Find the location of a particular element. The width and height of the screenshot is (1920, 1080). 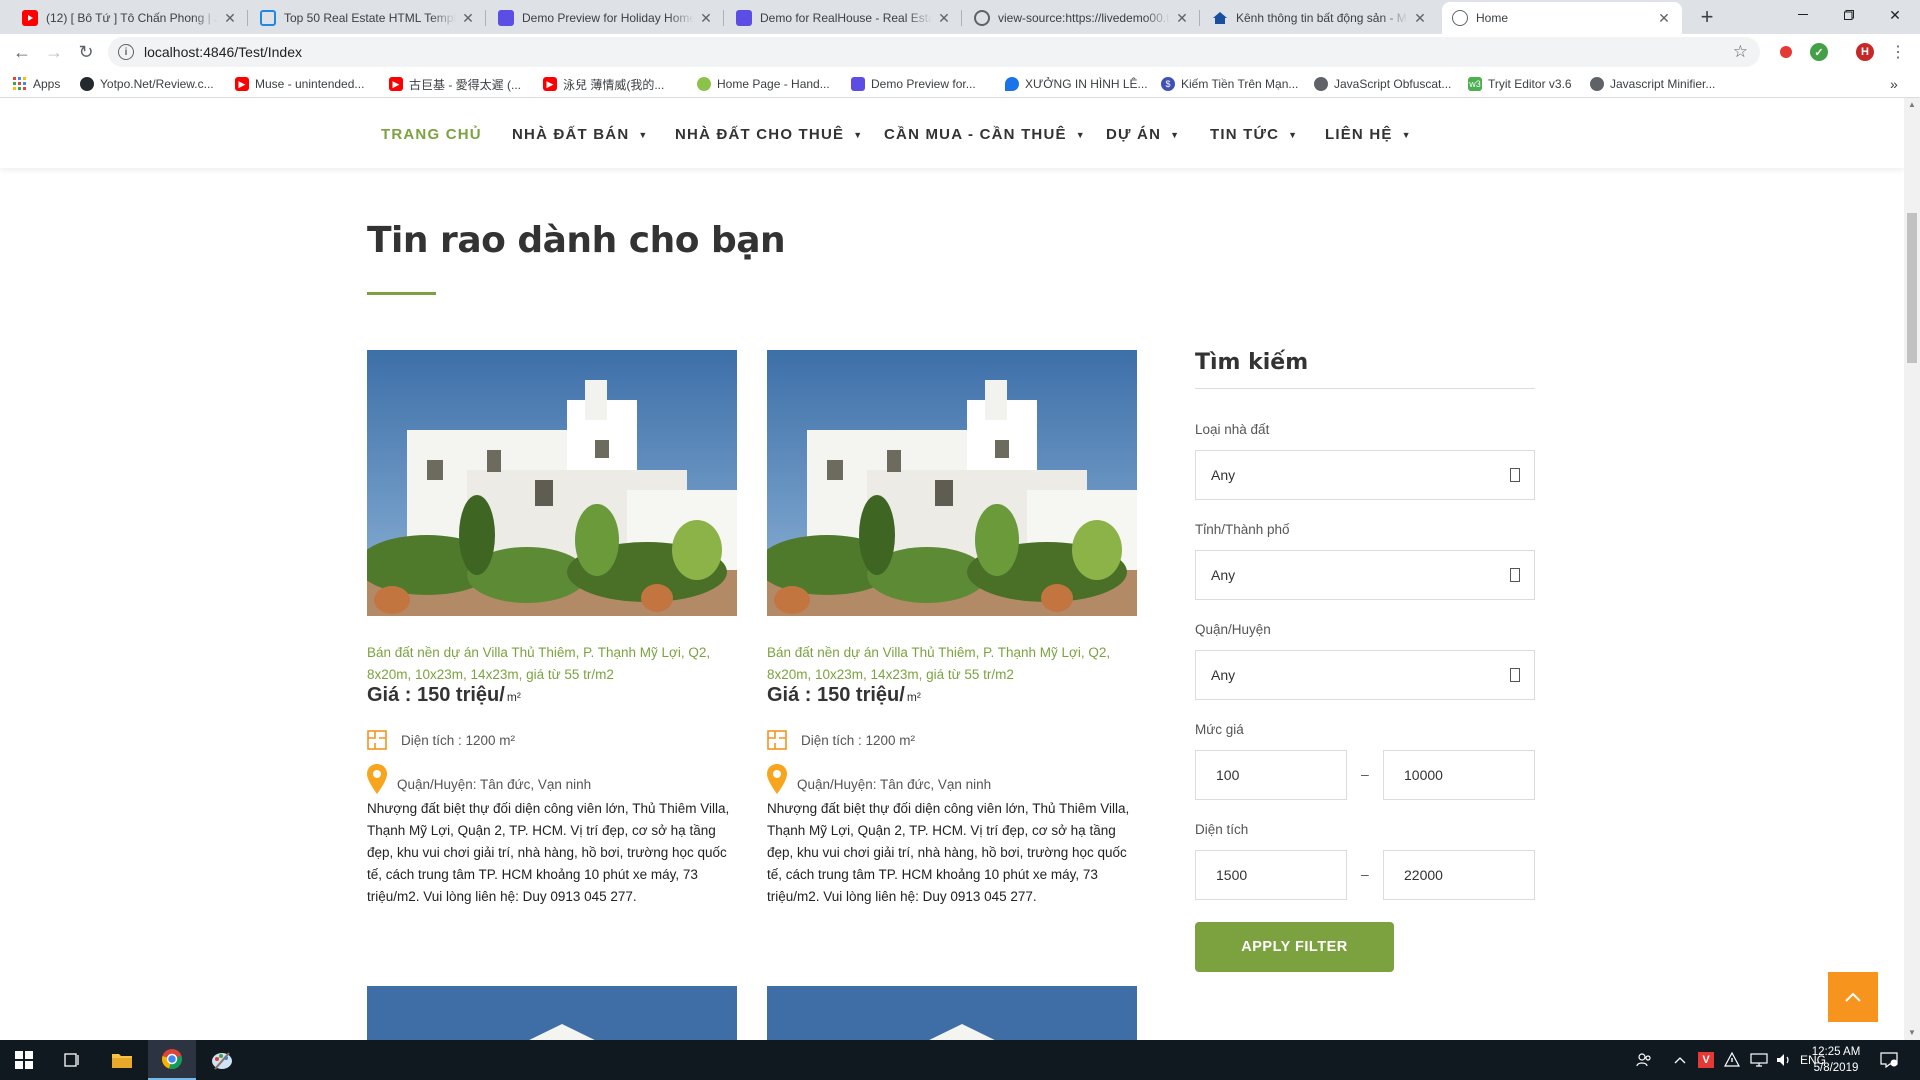

scrollbar-thumb is located at coordinates (1912, 288).